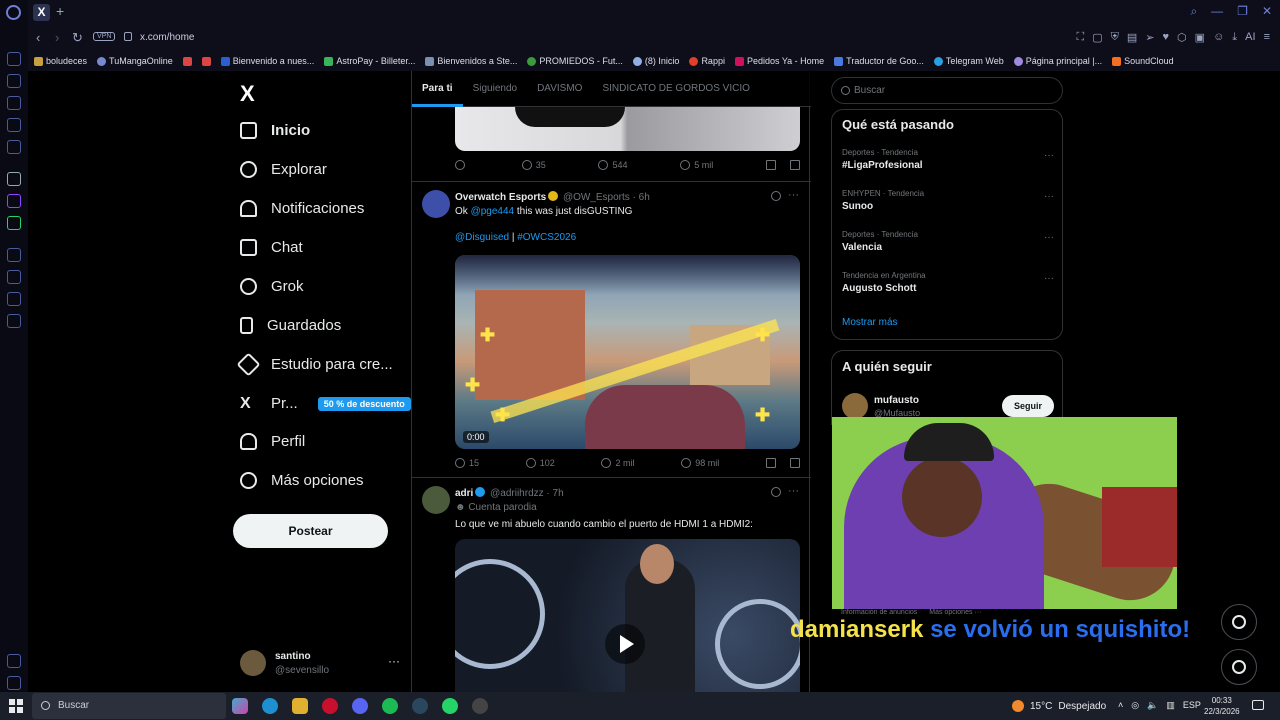 The width and height of the screenshot is (1280, 720). What do you see at coordinates (129, 706) in the screenshot?
I see `taskbar-search: Buscar` at bounding box center [129, 706].